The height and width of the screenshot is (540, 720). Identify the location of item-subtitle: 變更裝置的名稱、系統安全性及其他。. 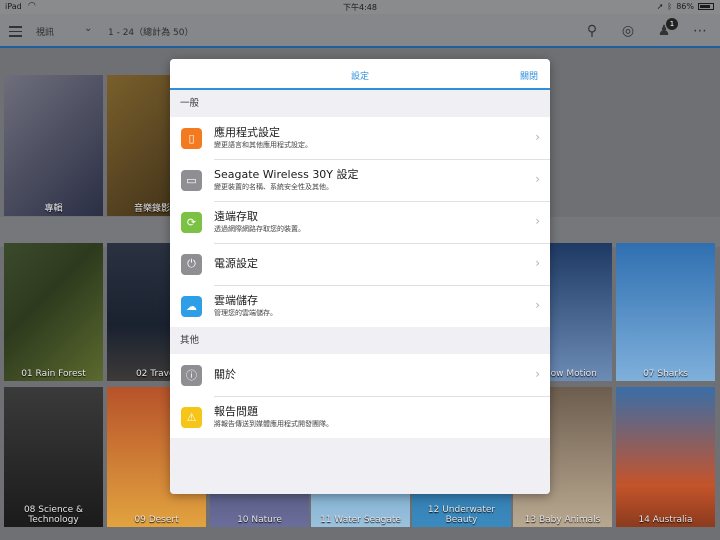
(273, 187).